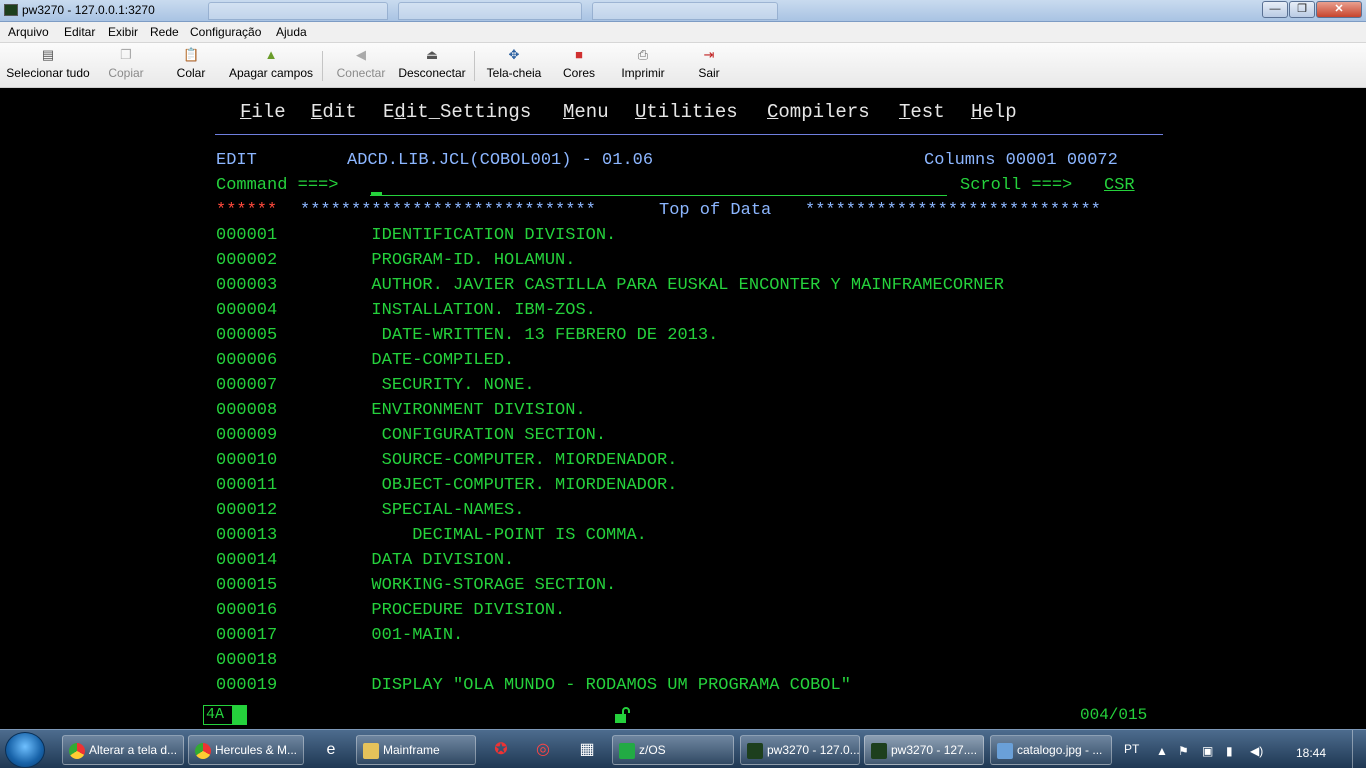 This screenshot has width=1366, height=768. I want to click on line-number: 000009, so click(246, 436).